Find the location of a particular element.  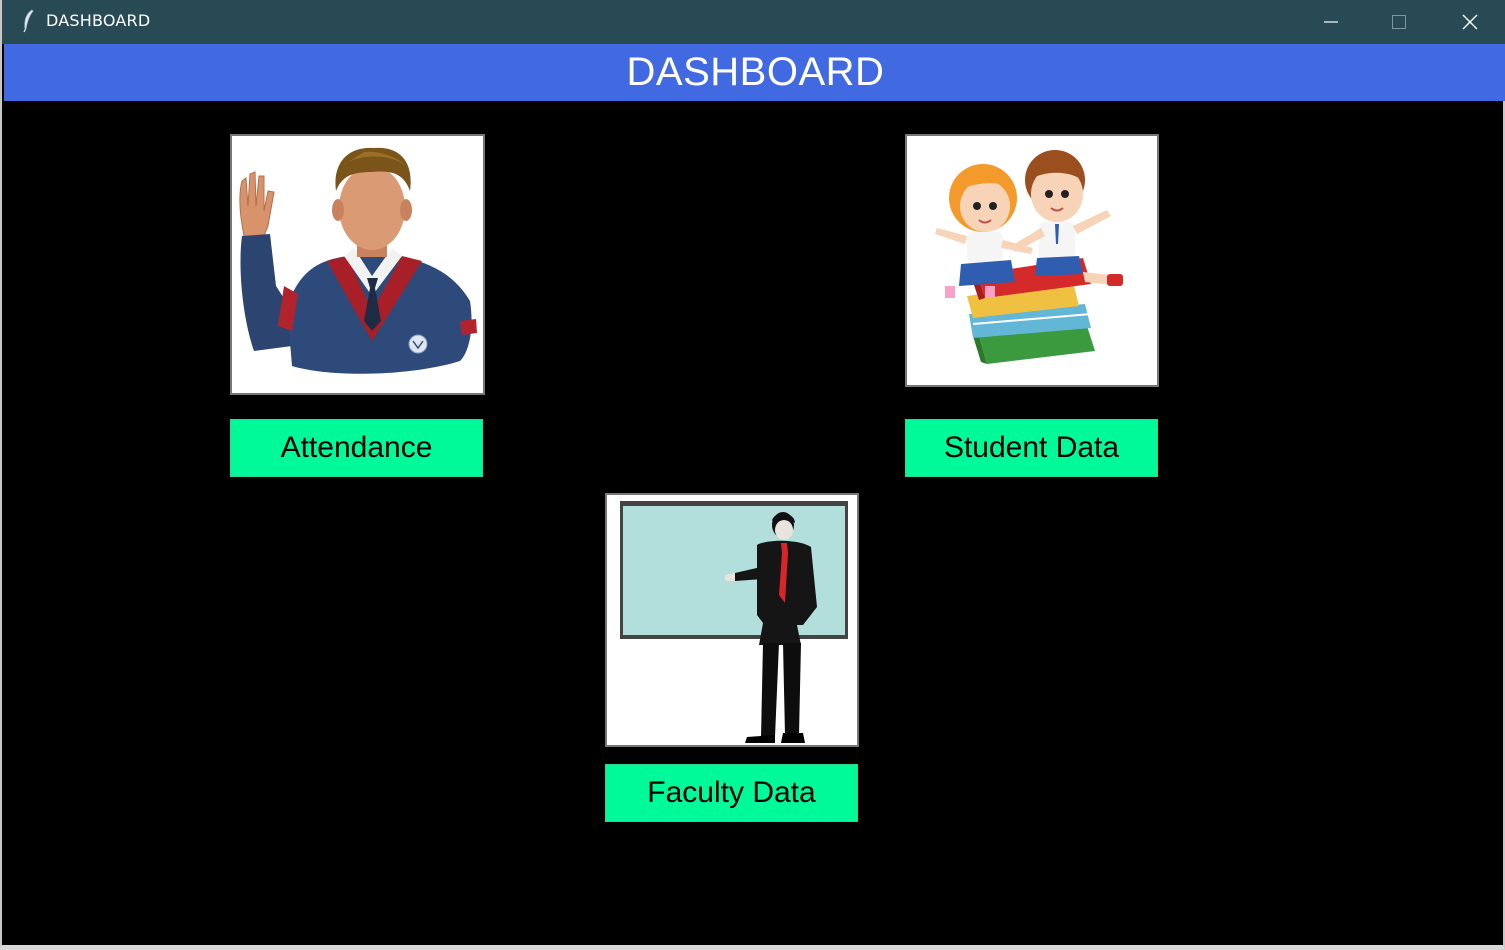

student-data-button: Student Data is located at coordinates (1031, 448).